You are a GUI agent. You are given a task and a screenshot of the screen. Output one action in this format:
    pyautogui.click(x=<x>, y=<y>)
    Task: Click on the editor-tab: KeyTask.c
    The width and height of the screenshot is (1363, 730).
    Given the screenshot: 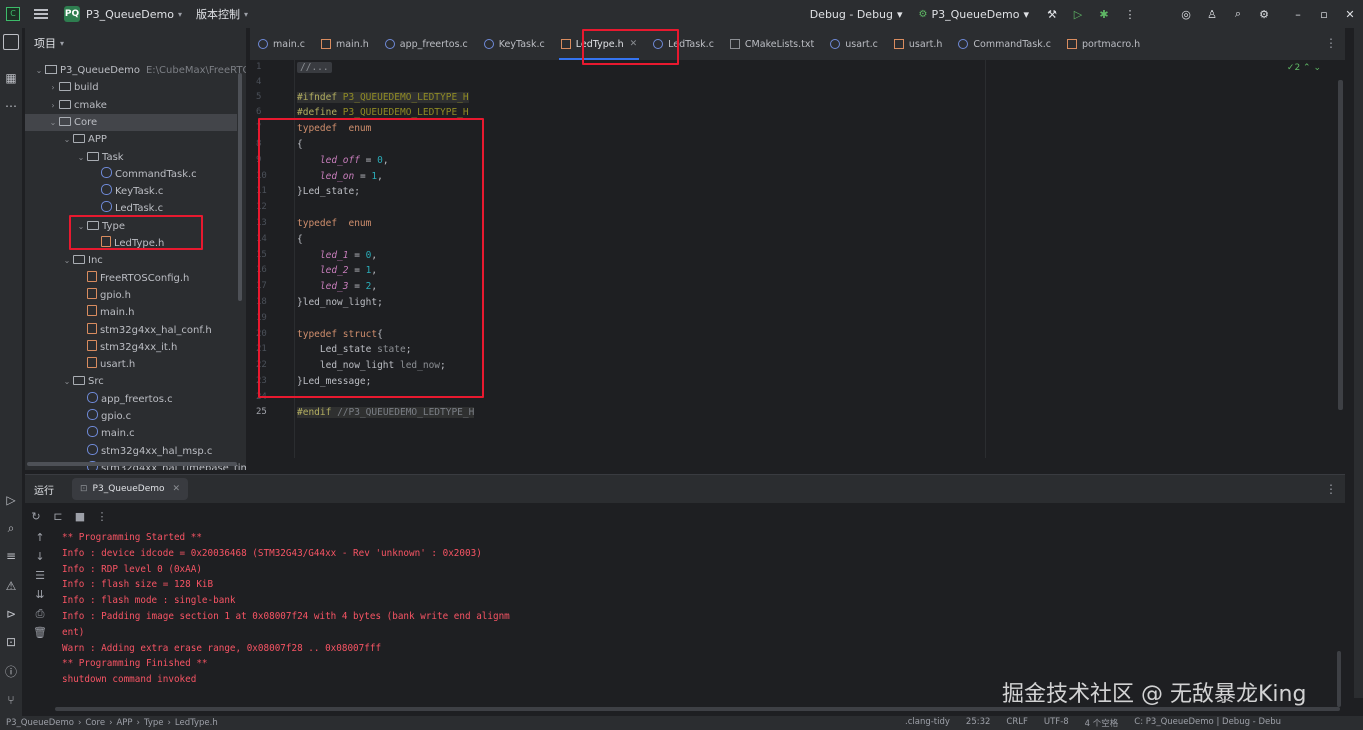 What is the action you would take?
    pyautogui.click(x=514, y=44)
    